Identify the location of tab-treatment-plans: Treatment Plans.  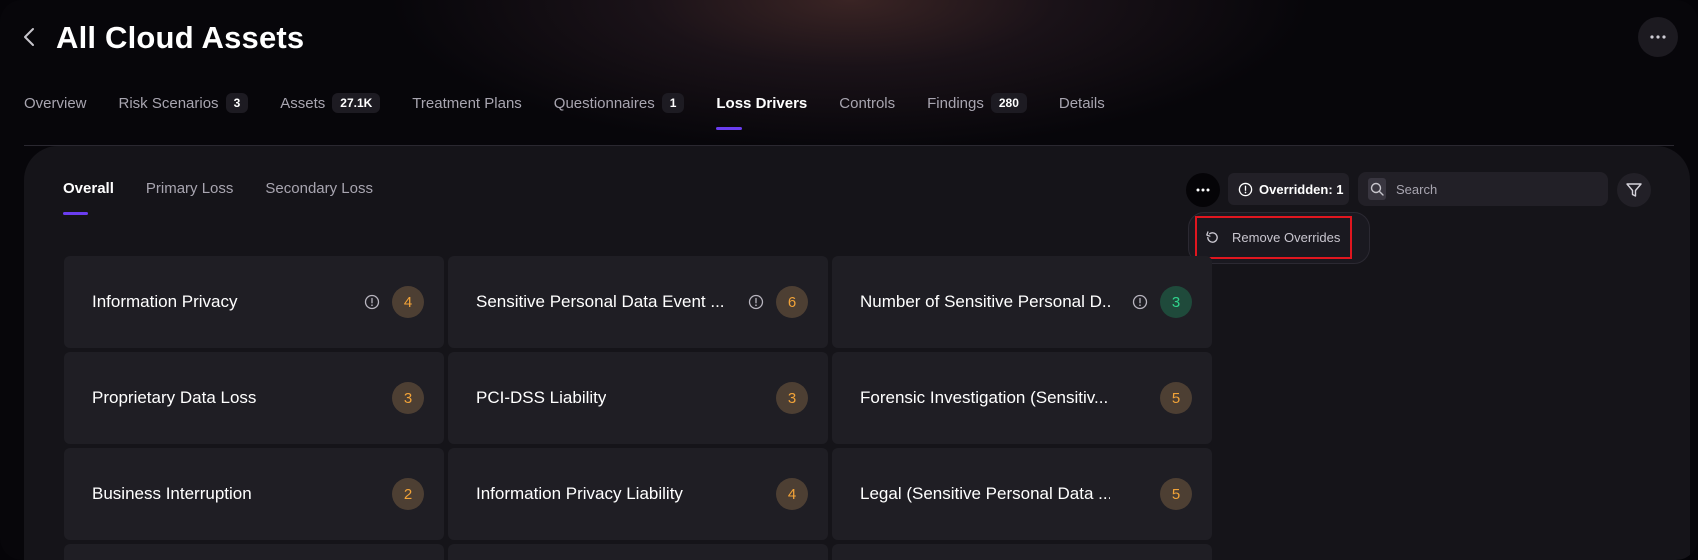
(467, 103).